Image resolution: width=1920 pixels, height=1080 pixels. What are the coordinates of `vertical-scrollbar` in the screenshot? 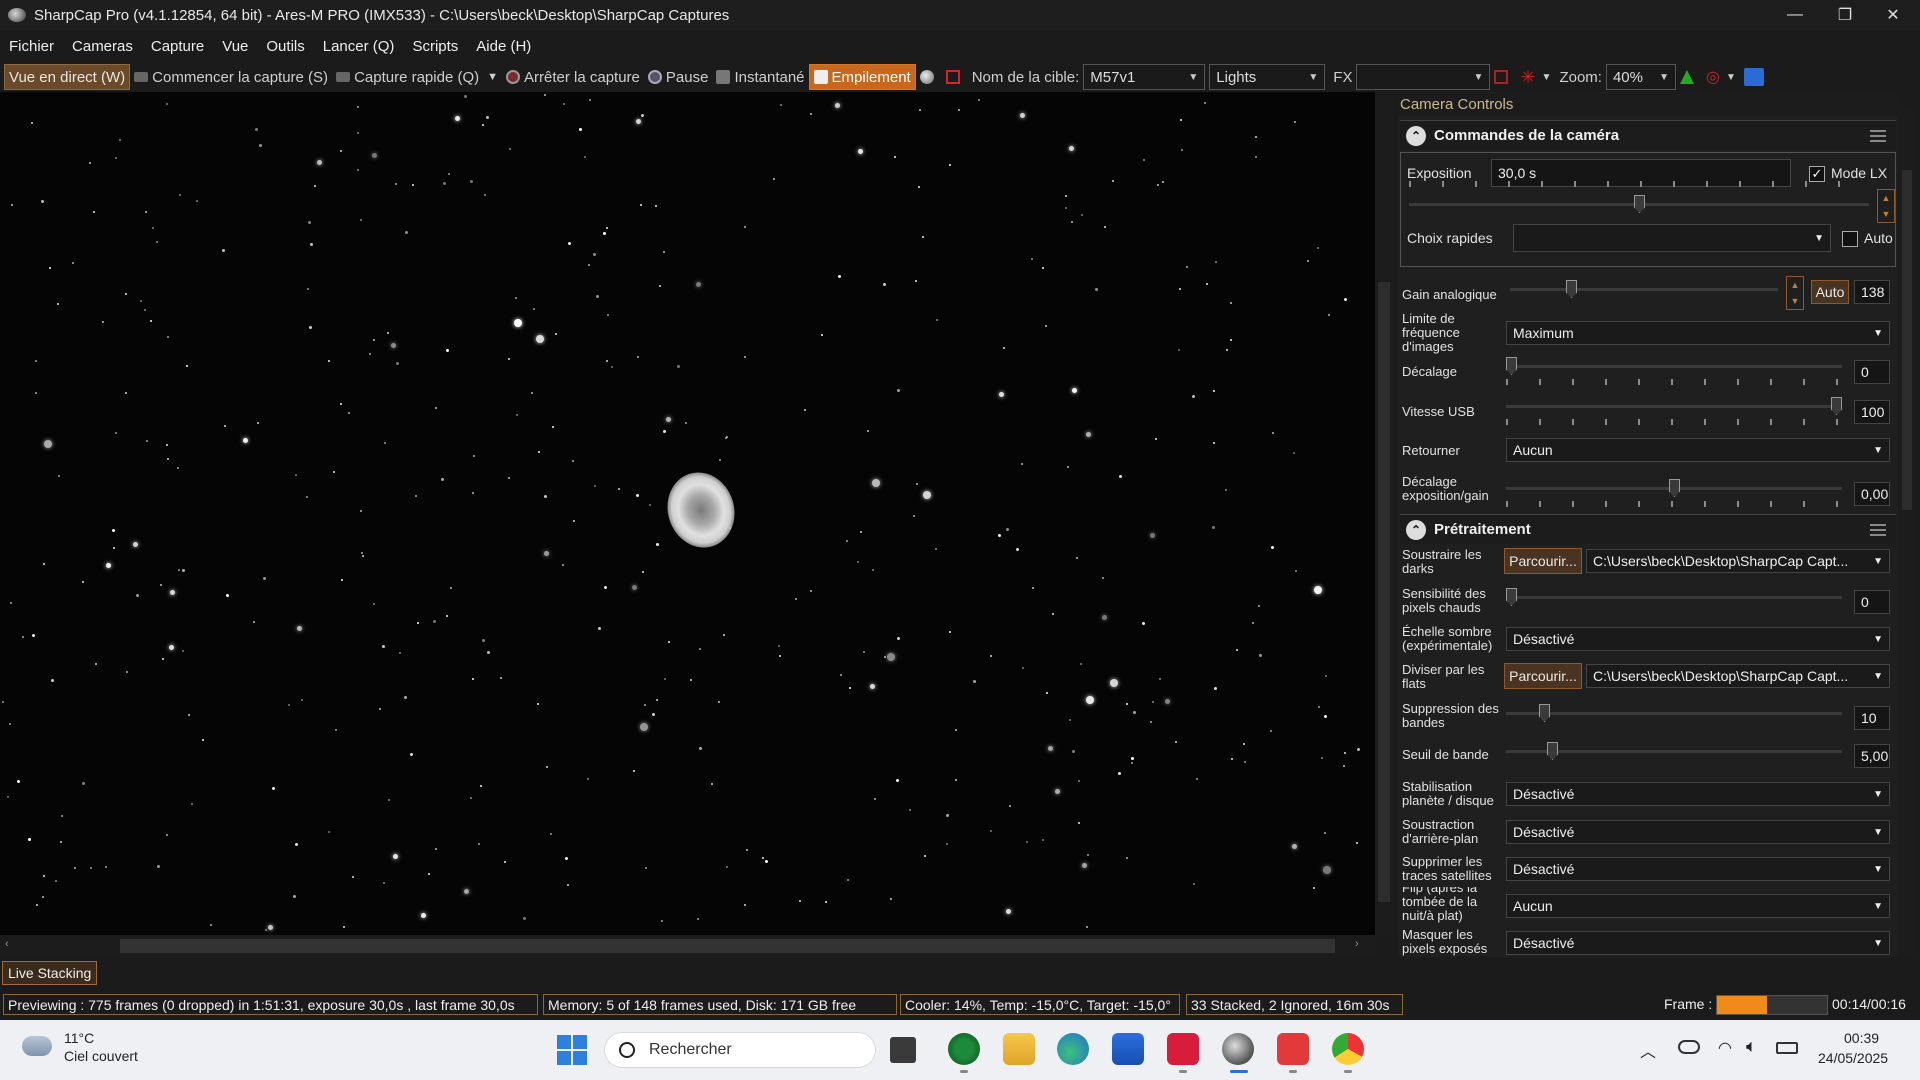 It's located at (1384, 513).